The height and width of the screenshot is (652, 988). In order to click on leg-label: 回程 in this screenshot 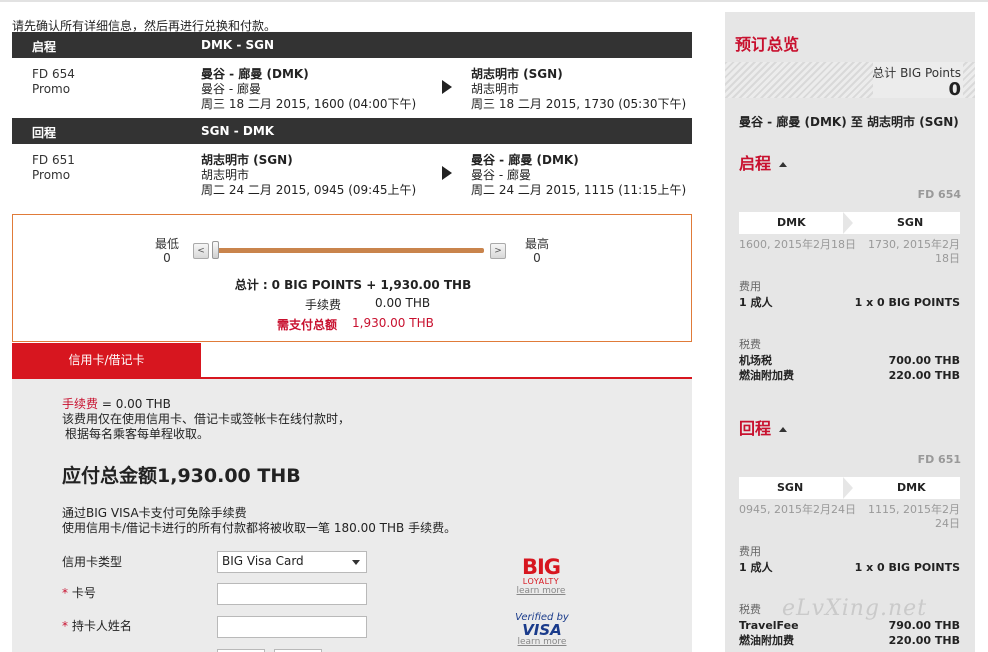, I will do `click(44, 133)`.